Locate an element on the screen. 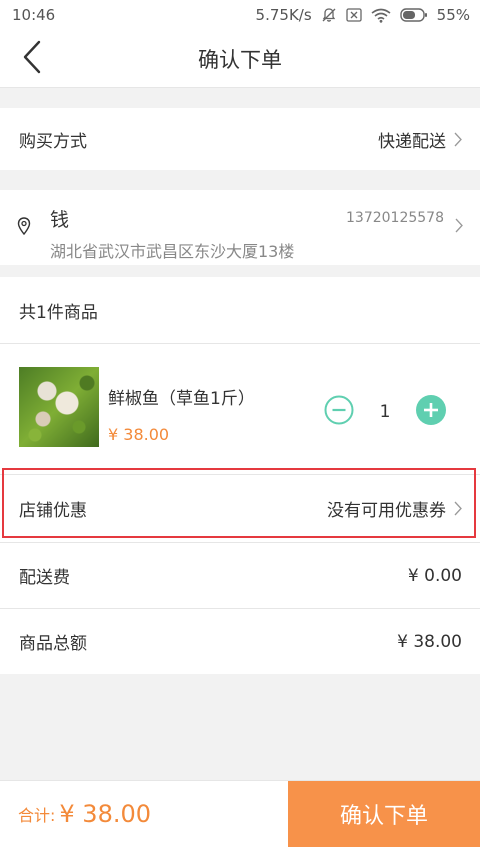  address-card: 钱 13720125578 湖北省武汉市武昌区东沙大厦13楼 is located at coordinates (240, 227).